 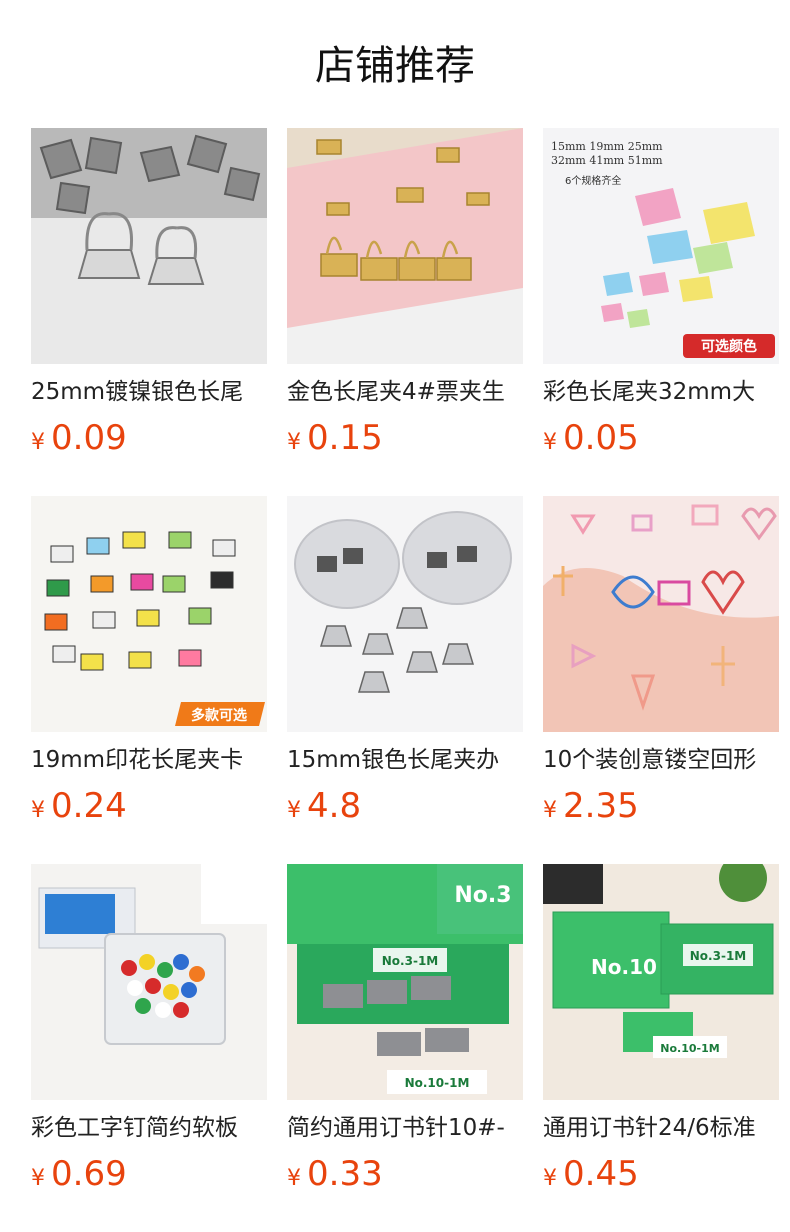 What do you see at coordinates (607, 146) in the screenshot?
I see `sizes-text: 15mm 19mm 25mm` at bounding box center [607, 146].